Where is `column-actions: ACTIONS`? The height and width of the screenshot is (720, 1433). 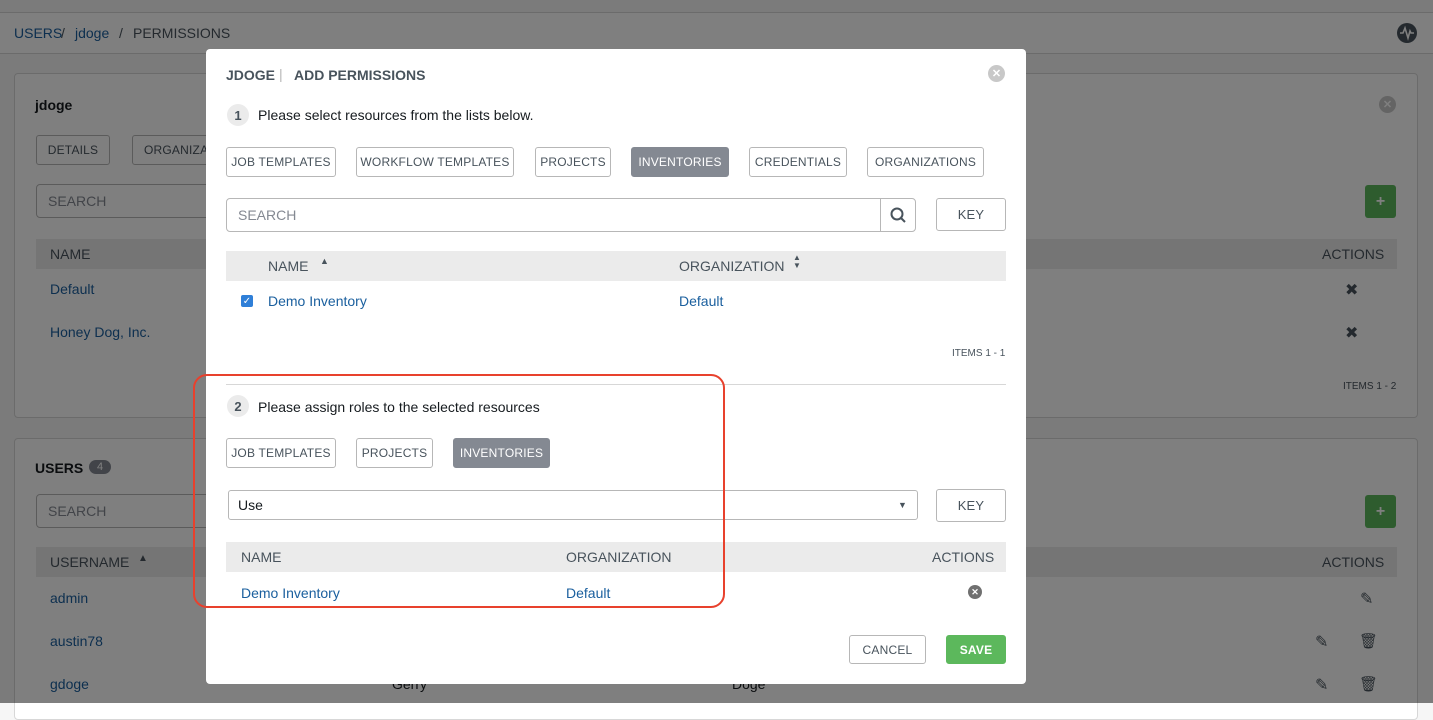 column-actions: ACTIONS is located at coordinates (963, 557).